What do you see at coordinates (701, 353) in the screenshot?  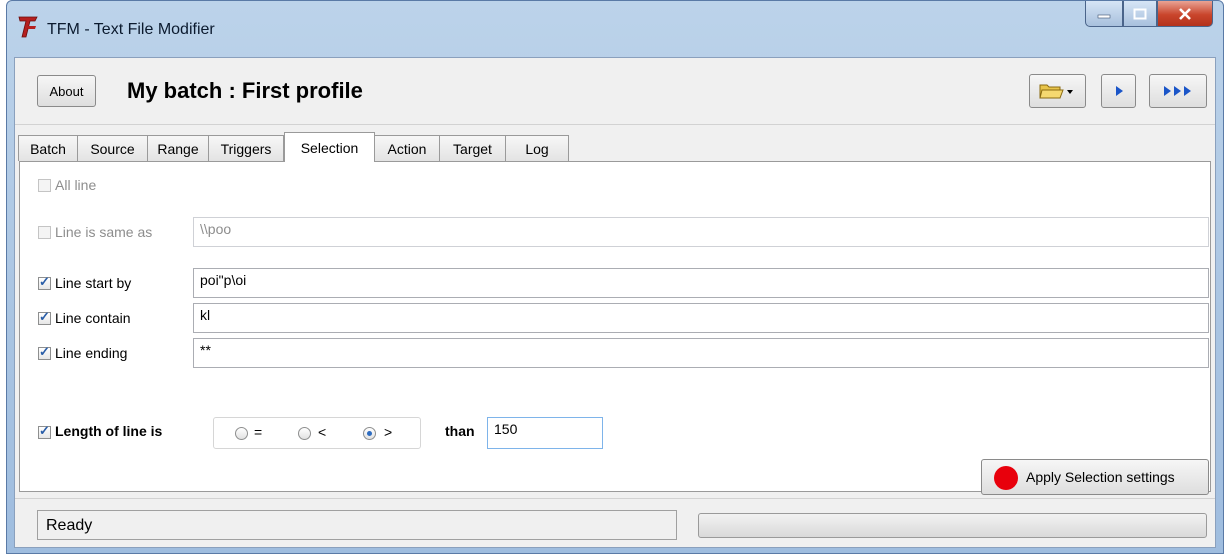 I see `line-ending-field: **` at bounding box center [701, 353].